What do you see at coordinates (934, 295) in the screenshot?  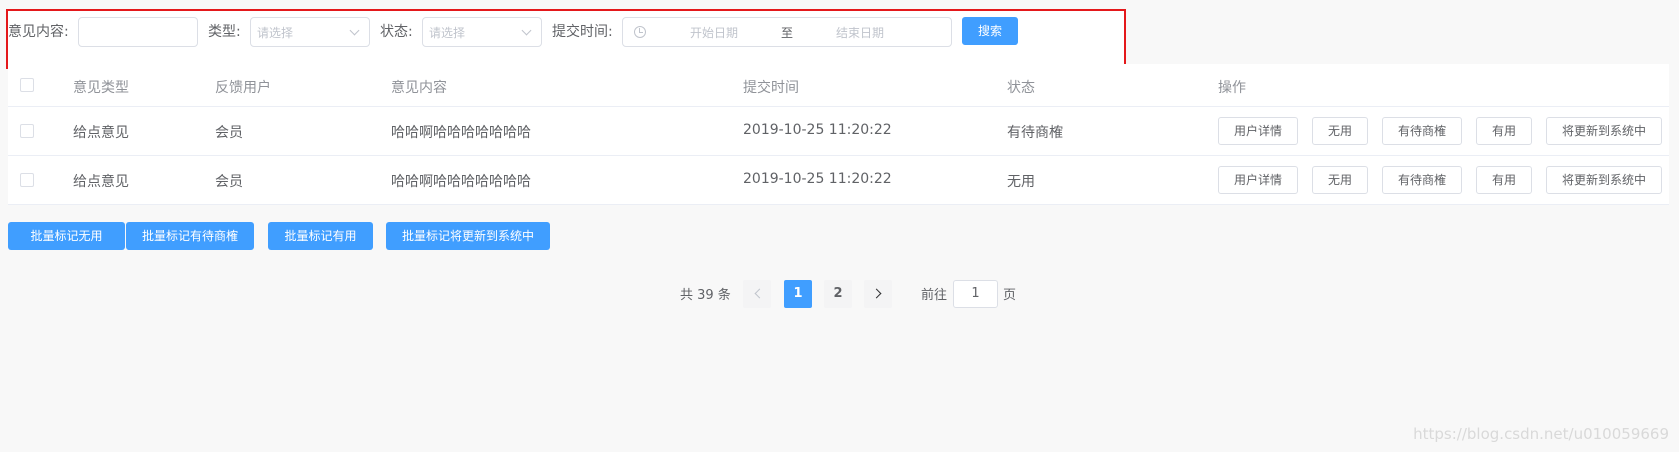 I see `goto-prefix: 前往` at bounding box center [934, 295].